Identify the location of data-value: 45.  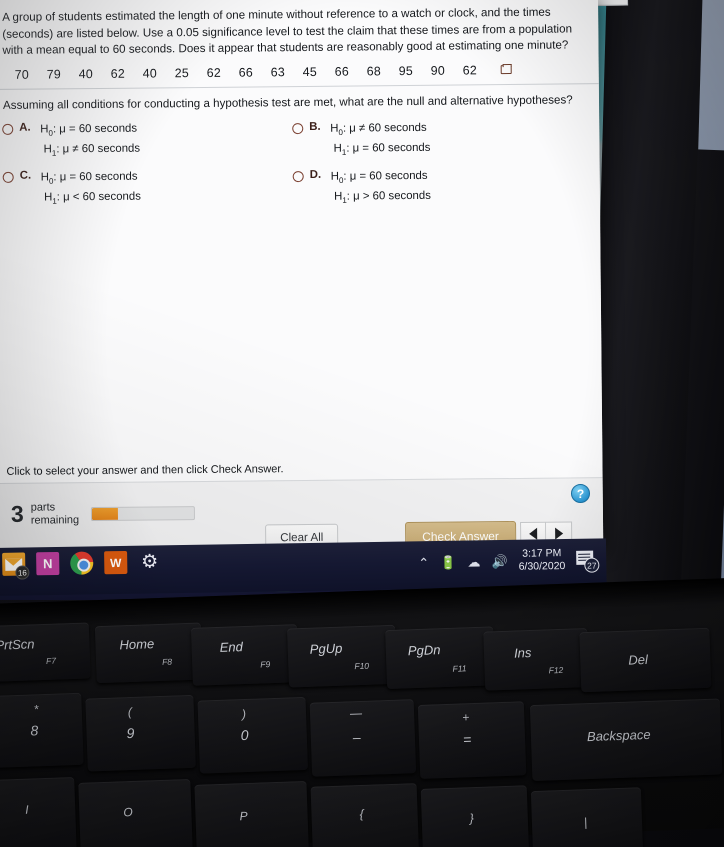
(309, 71).